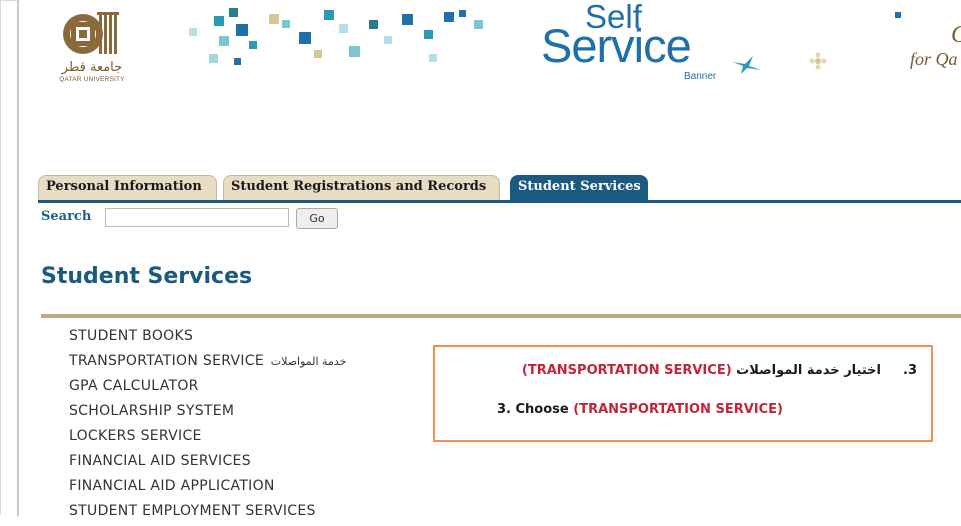 Image resolution: width=961 pixels, height=526 pixels. What do you see at coordinates (910, 370) in the screenshot?
I see `instruction-step-number: 3.` at bounding box center [910, 370].